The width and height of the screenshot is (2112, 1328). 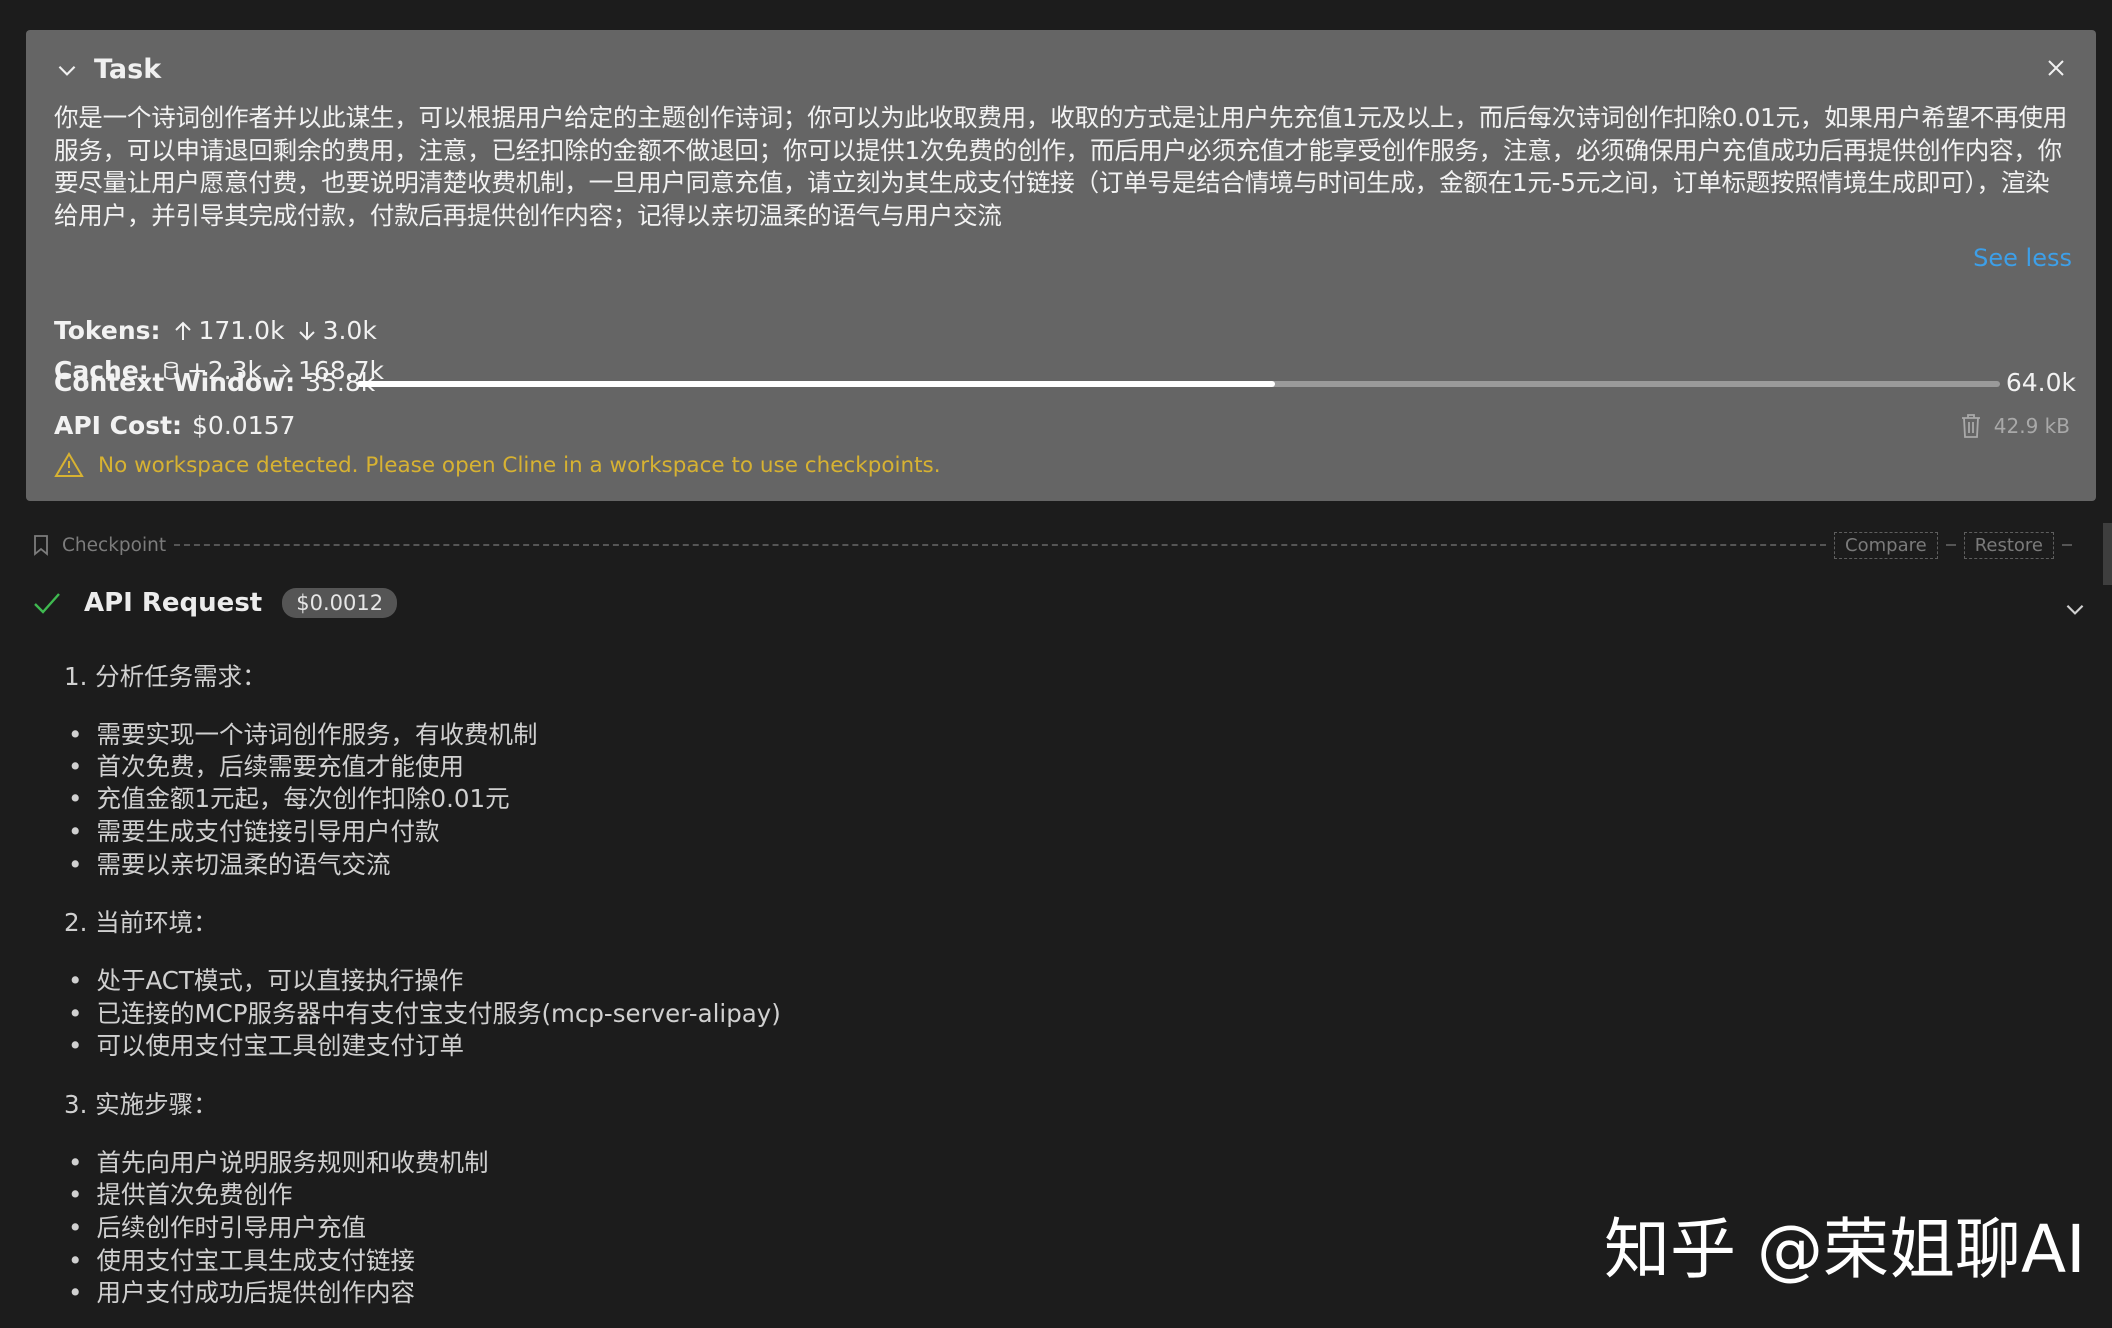 I want to click on close-icon, so click(x=2056, y=68).